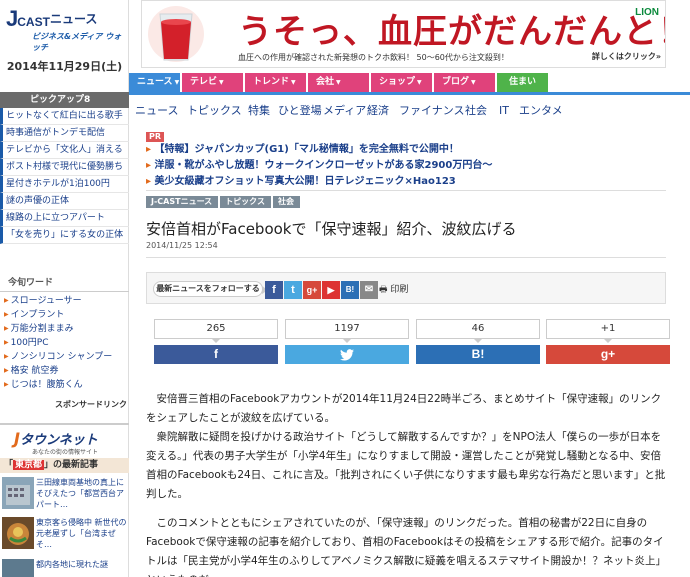  I want to click on subnav-economy: 経済, so click(378, 111).